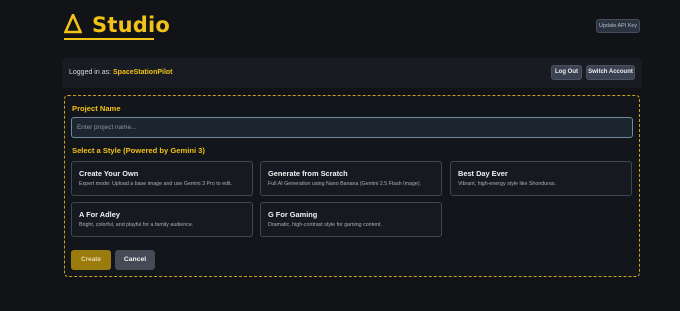 The width and height of the screenshot is (680, 311). What do you see at coordinates (99, 214) in the screenshot?
I see `style-card-title: A For Adley` at bounding box center [99, 214].